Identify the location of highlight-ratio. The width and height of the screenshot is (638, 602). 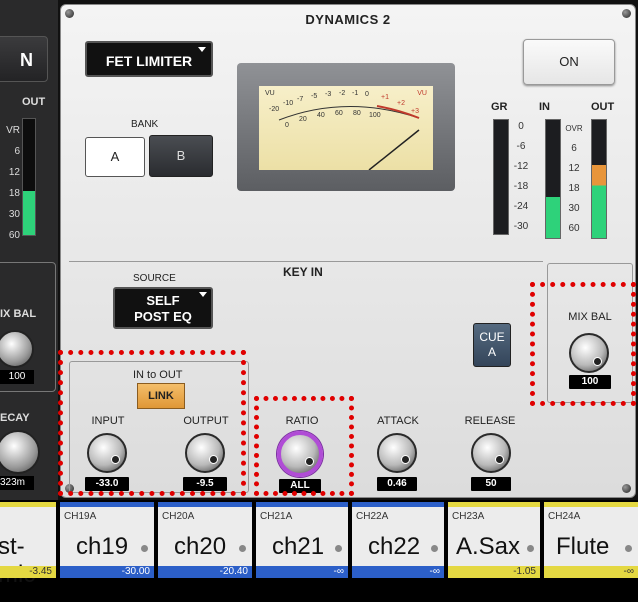
(304, 446).